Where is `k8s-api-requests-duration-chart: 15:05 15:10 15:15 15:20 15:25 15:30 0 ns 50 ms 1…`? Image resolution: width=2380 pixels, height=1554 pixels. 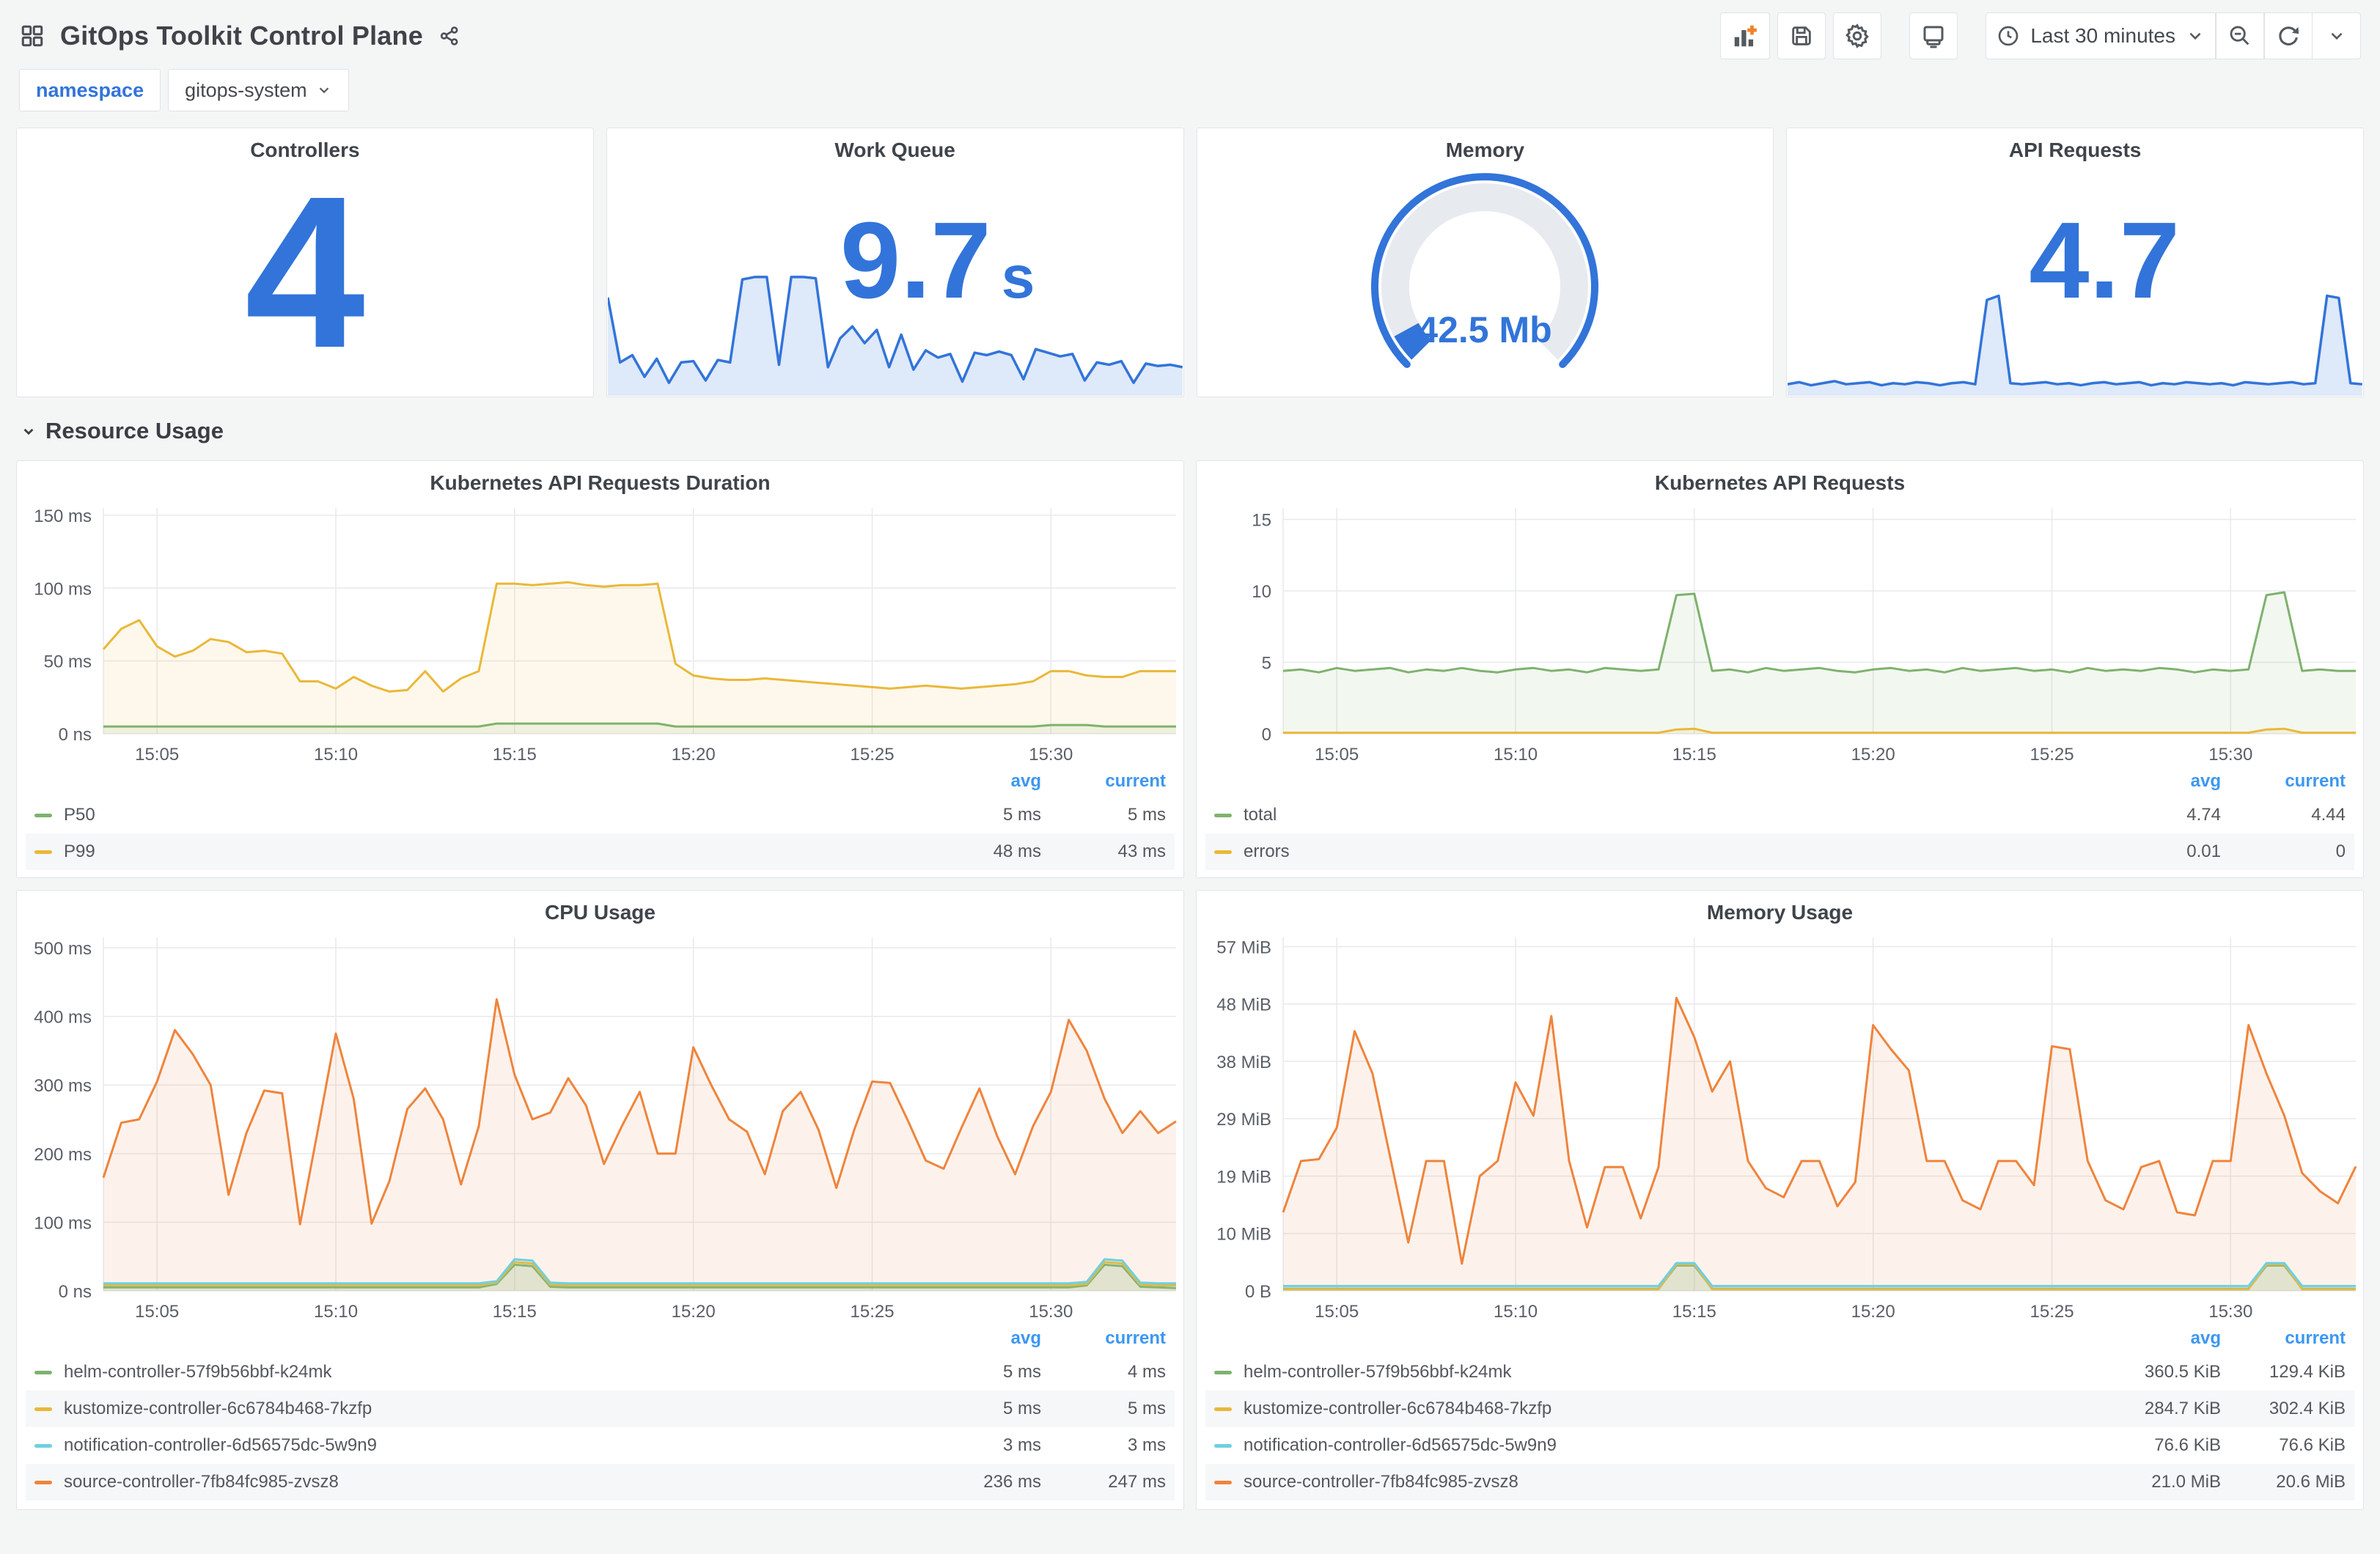 k8s-api-requests-duration-chart: 15:05 15:10 15:15 15:20 15:25 15:30 0 ns 50 ms 1… is located at coordinates (600, 632).